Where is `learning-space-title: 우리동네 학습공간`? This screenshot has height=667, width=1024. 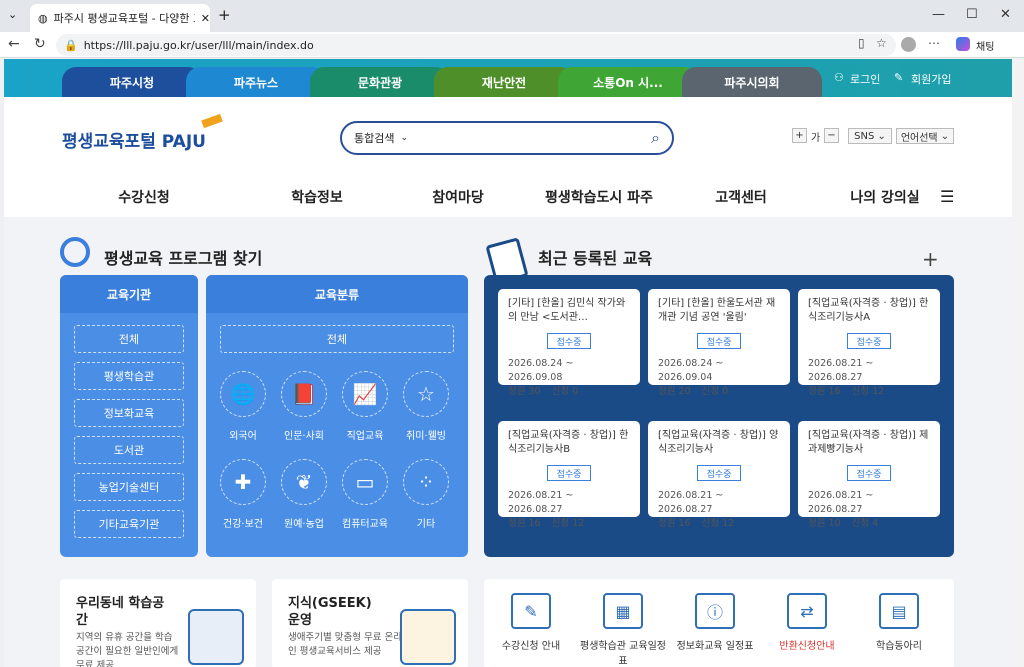
learning-space-title: 우리동네 학습공간 is located at coordinates (120, 612).